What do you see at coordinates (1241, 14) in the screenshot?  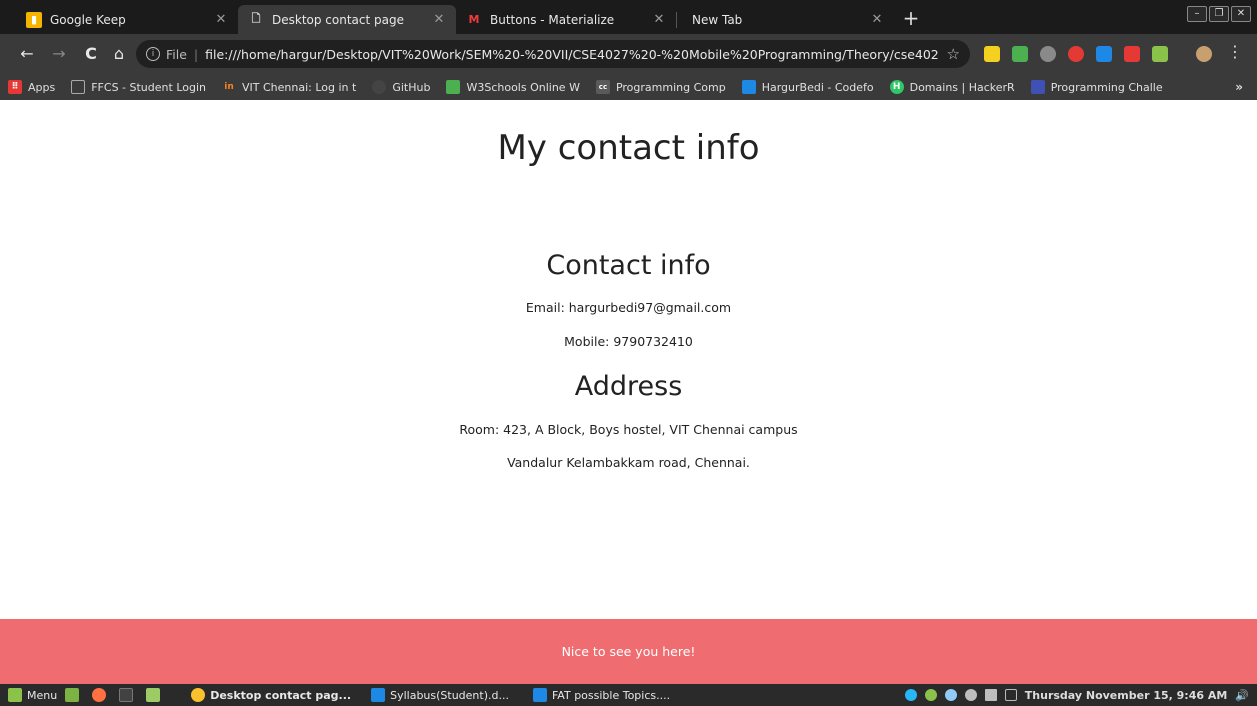 I see `close-window-button: ✕` at bounding box center [1241, 14].